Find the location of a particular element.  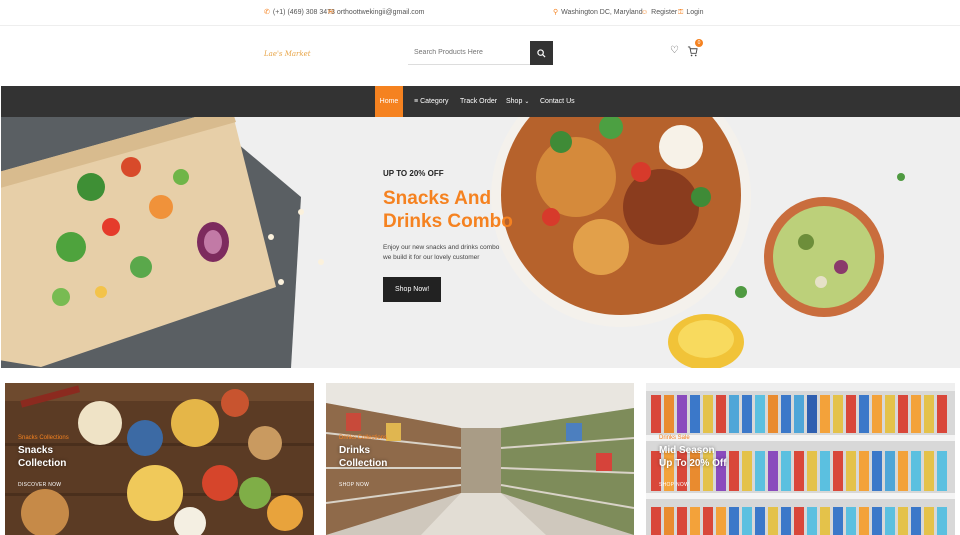

nav-home: Home is located at coordinates (389, 101).